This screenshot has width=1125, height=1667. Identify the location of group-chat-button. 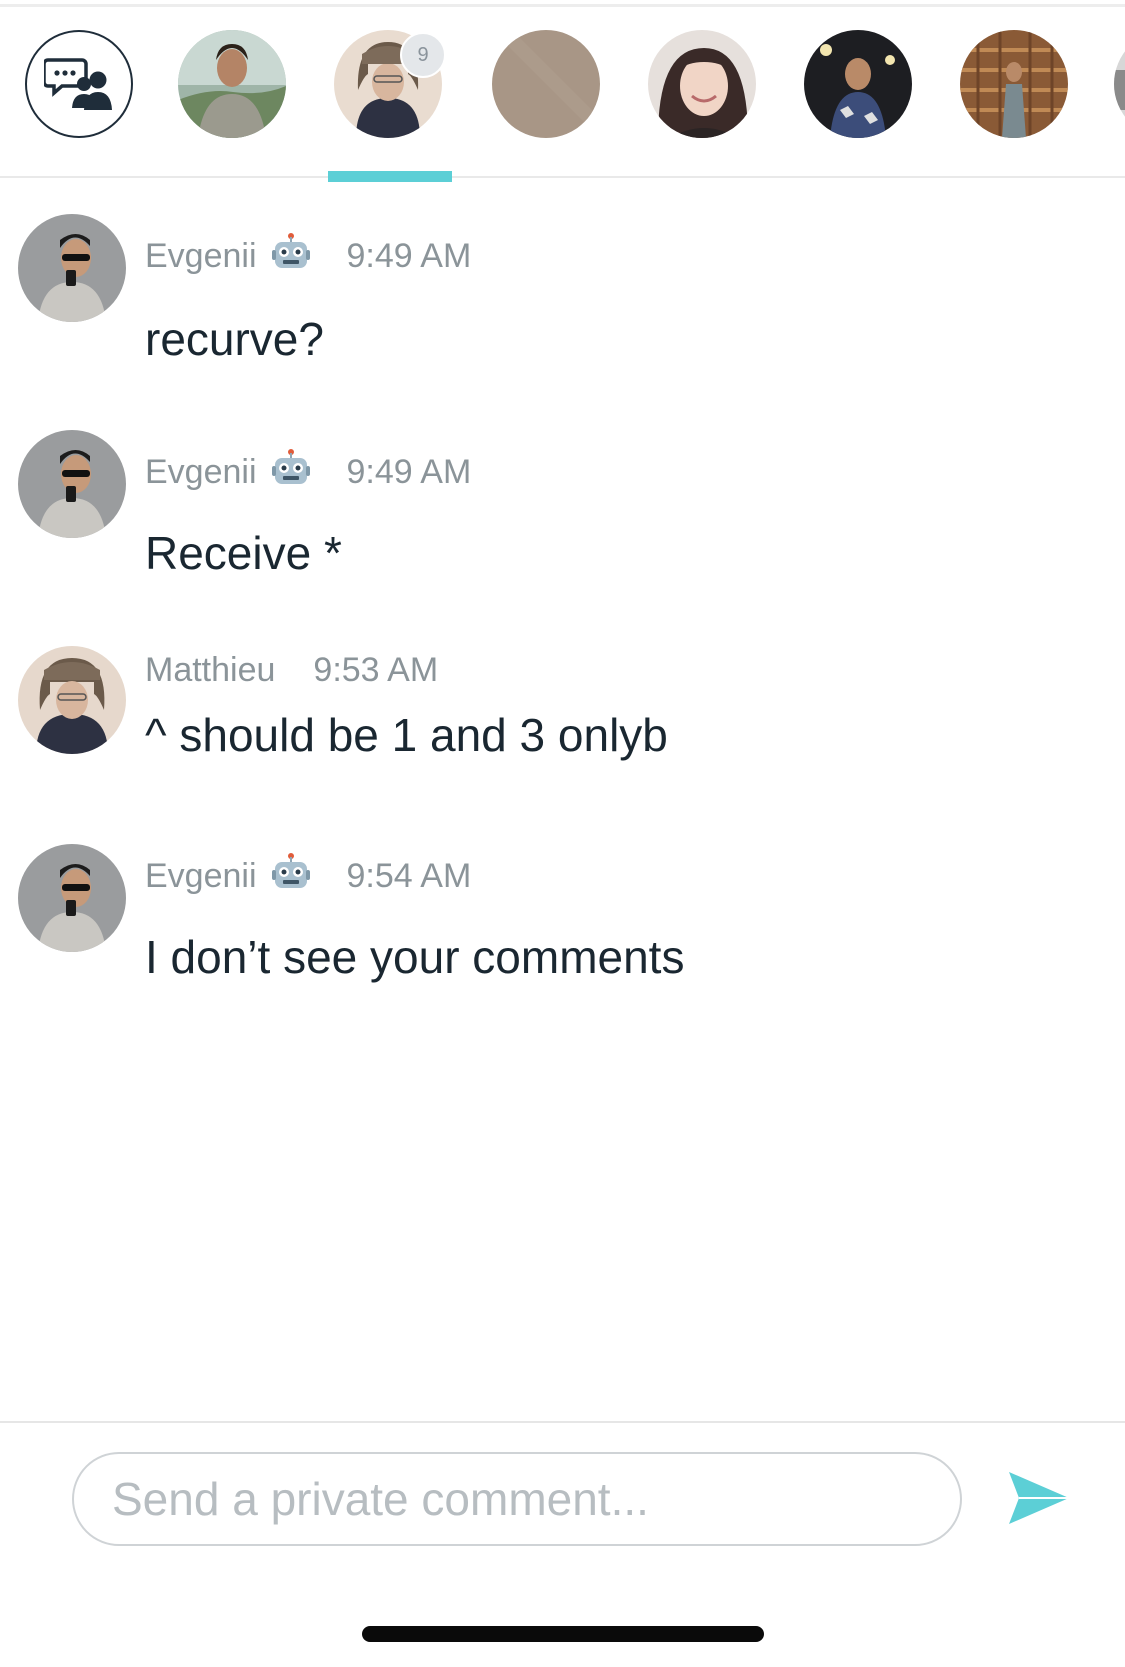
(79, 84).